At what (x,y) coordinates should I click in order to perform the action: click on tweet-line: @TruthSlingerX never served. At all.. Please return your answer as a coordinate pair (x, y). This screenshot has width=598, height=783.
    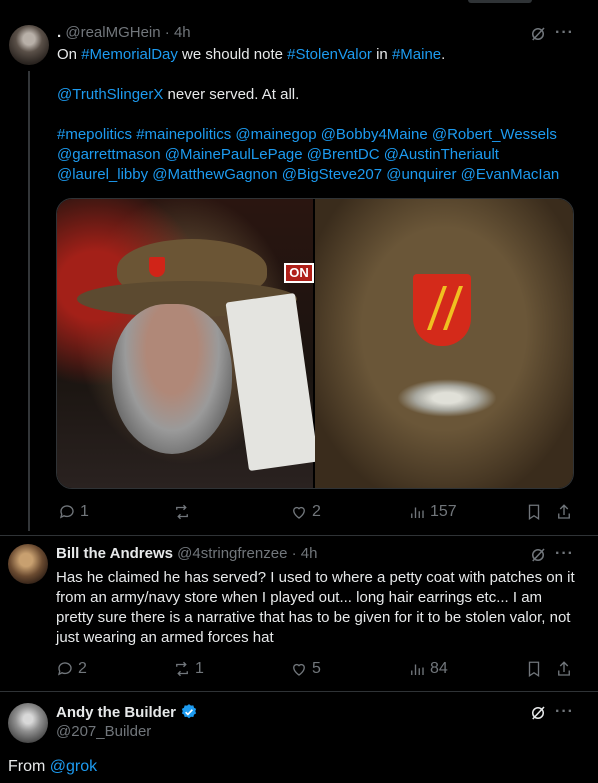
    Looking at the image, I should click on (322, 95).